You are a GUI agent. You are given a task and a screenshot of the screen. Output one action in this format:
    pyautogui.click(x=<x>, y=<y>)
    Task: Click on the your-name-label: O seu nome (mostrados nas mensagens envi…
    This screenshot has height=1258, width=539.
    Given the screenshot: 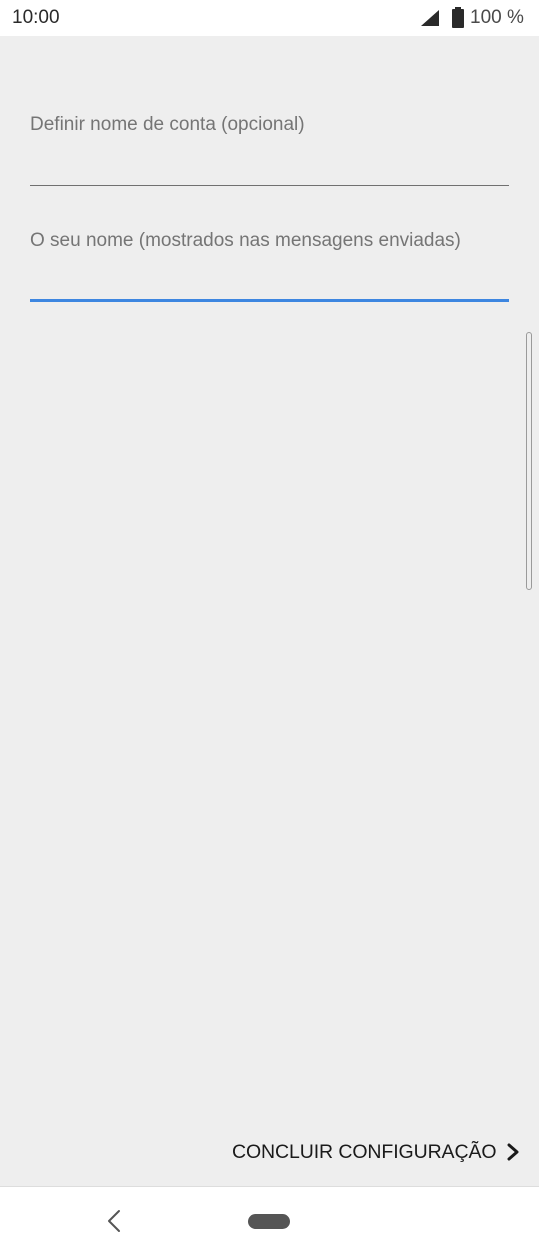 What is the action you would take?
    pyautogui.click(x=245, y=240)
    